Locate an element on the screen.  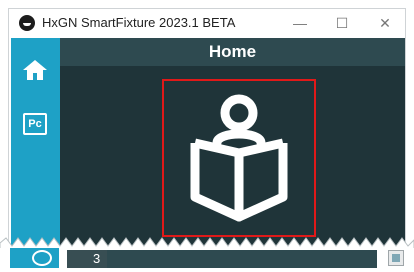
bottom-bar: 3 is located at coordinates (207, 260).